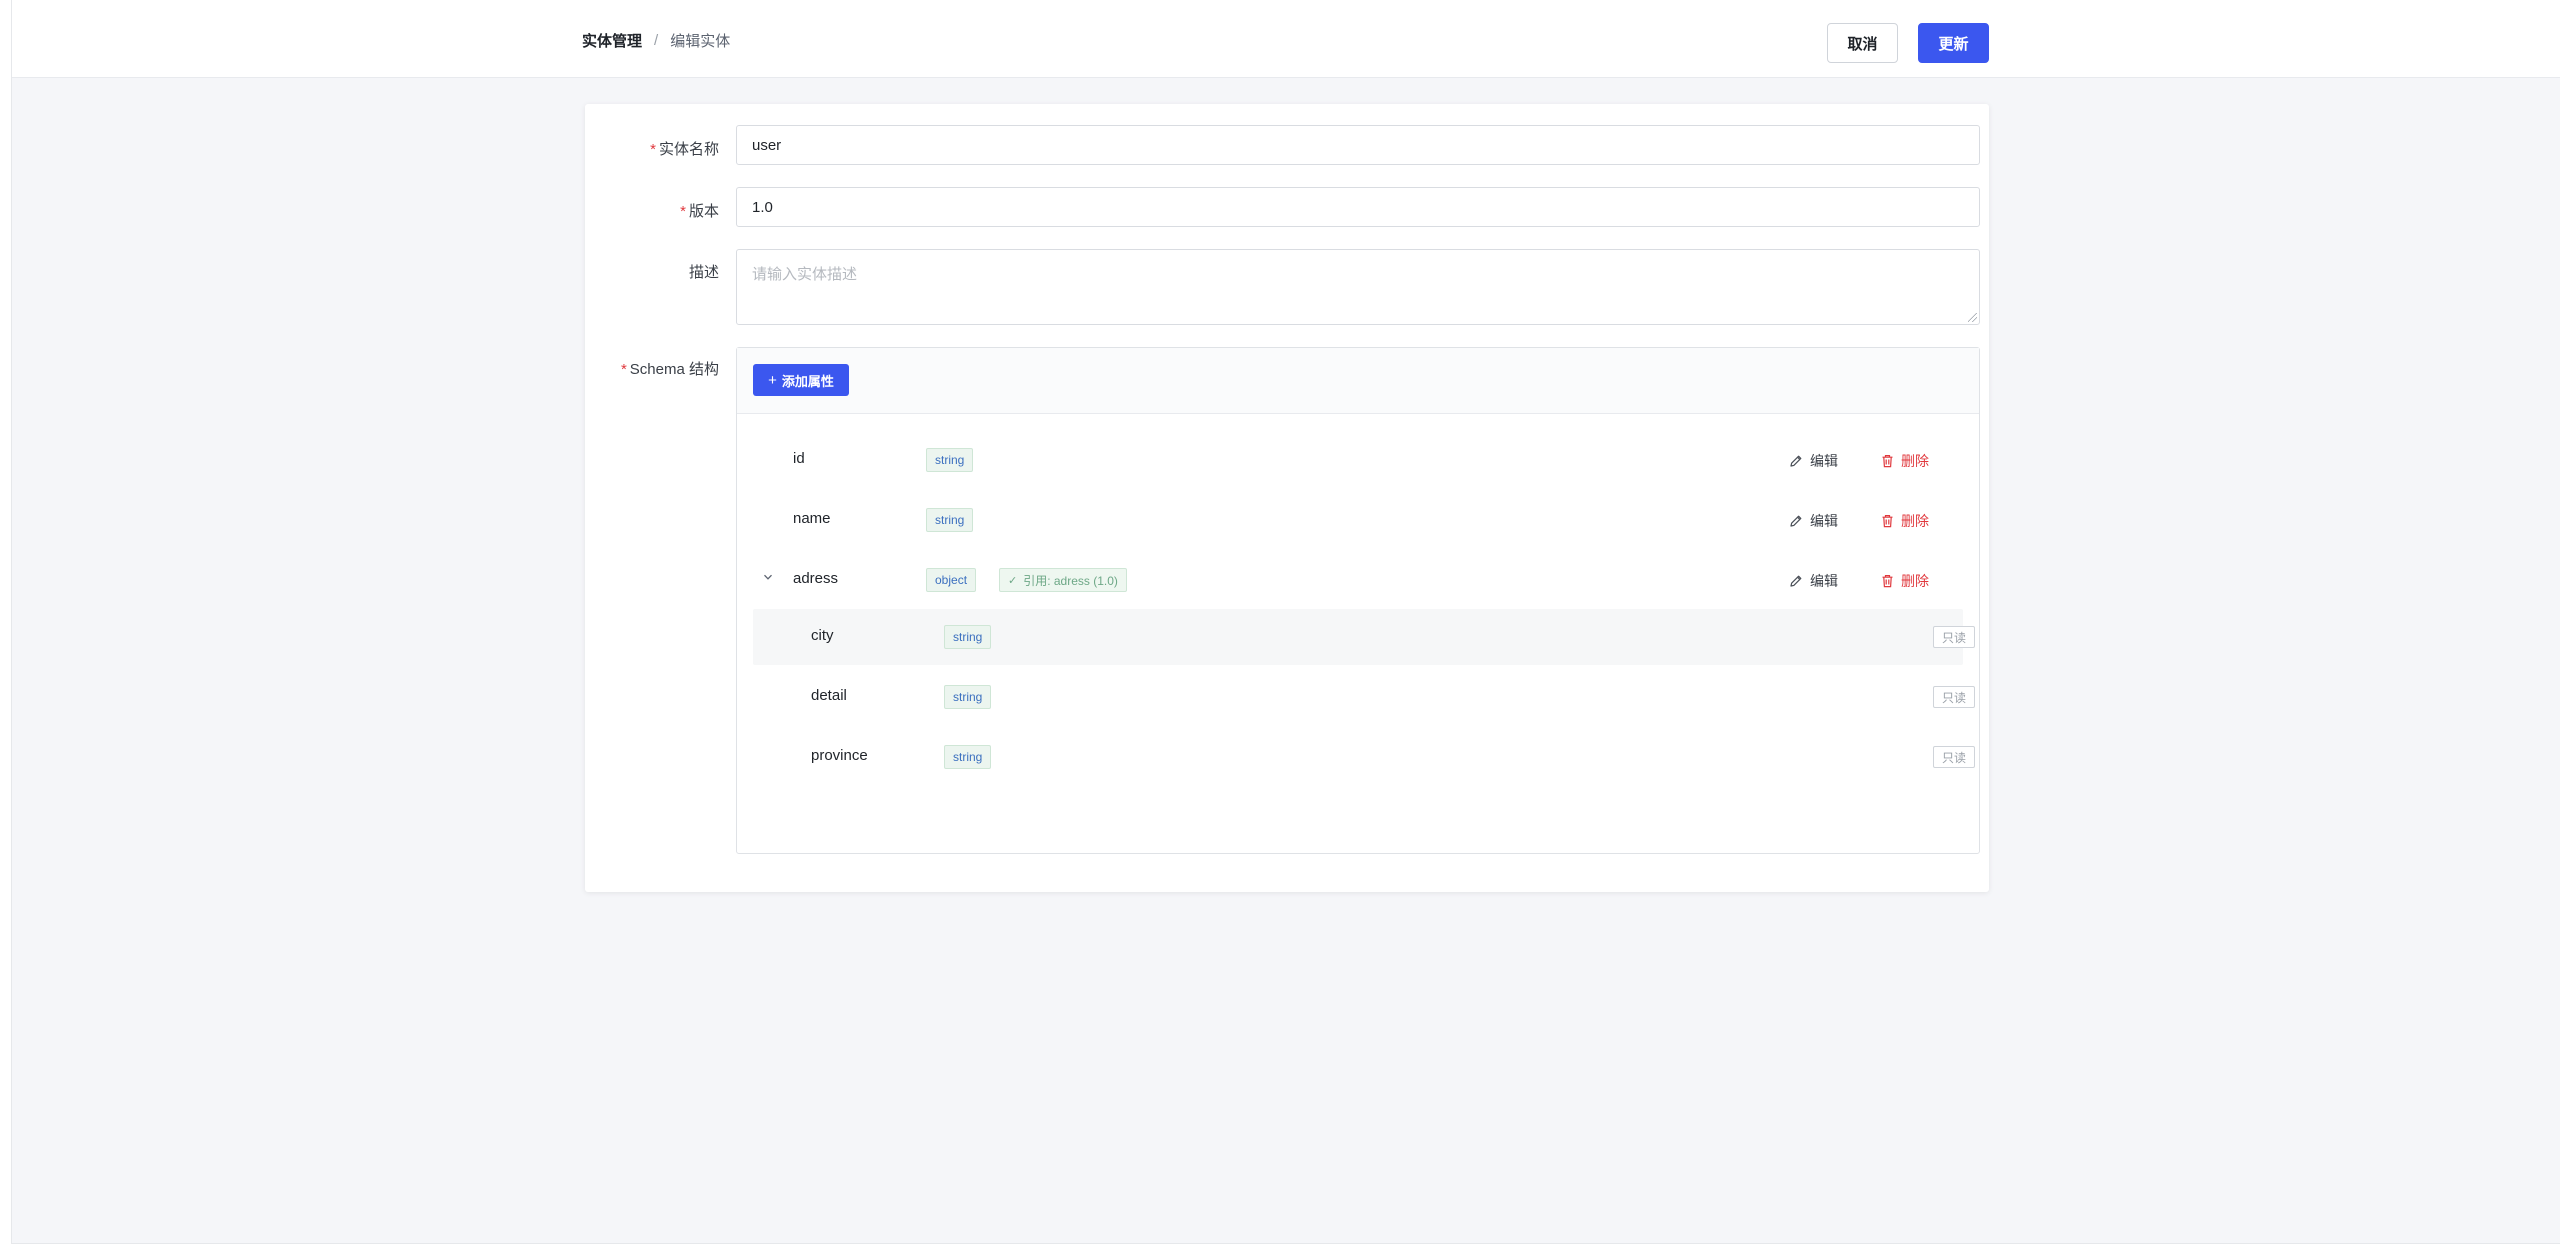 The width and height of the screenshot is (2560, 1250). What do you see at coordinates (1358, 579) in the screenshot?
I see `property-row-adress: adress object ✓ 引用: adress (1.0) 编辑 删除` at bounding box center [1358, 579].